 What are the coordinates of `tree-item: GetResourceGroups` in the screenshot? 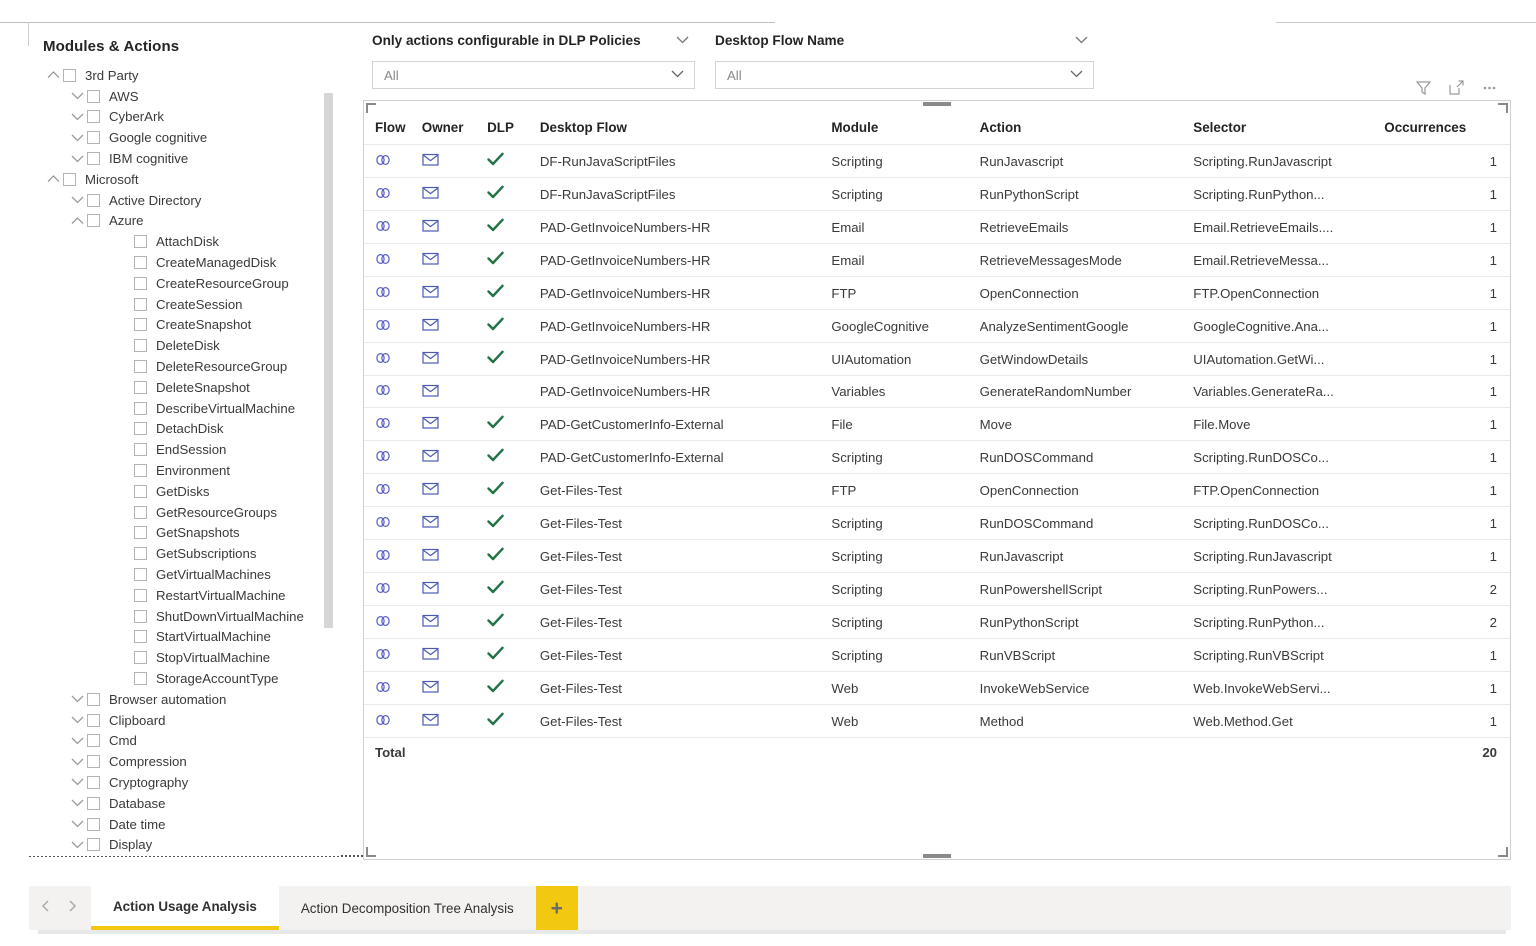 It's located at (184, 512).